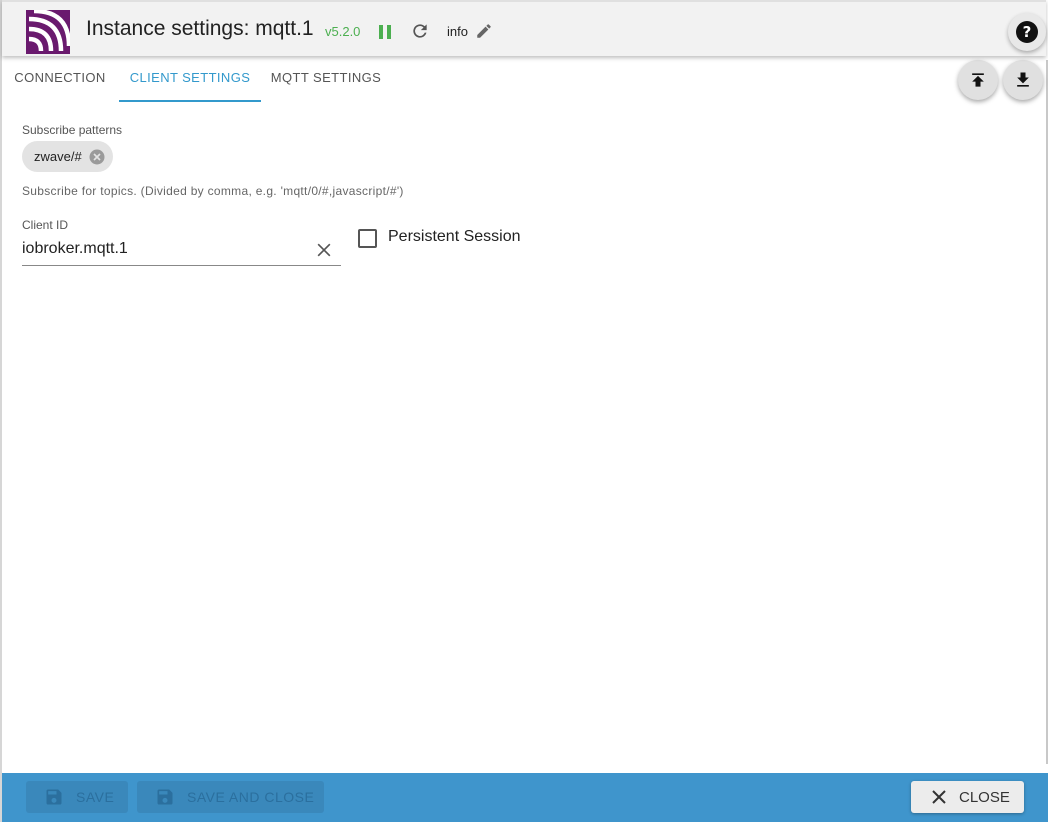  I want to click on subscribe-chip: zwave/#, so click(67, 156).